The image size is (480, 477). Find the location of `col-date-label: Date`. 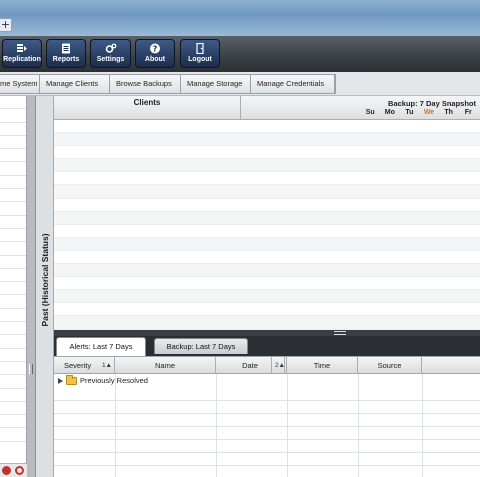

col-date-label: Date is located at coordinates (250, 365).